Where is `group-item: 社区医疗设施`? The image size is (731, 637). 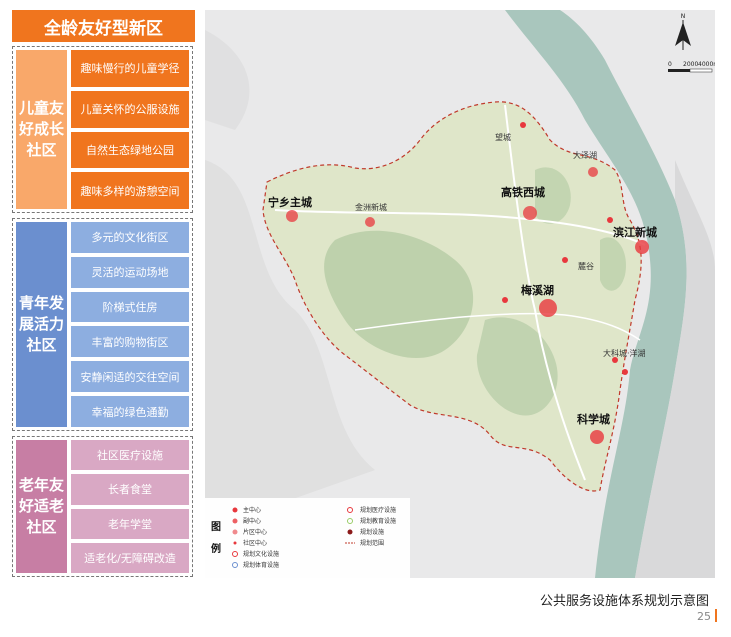 group-item: 社区医疗设施 is located at coordinates (130, 455).